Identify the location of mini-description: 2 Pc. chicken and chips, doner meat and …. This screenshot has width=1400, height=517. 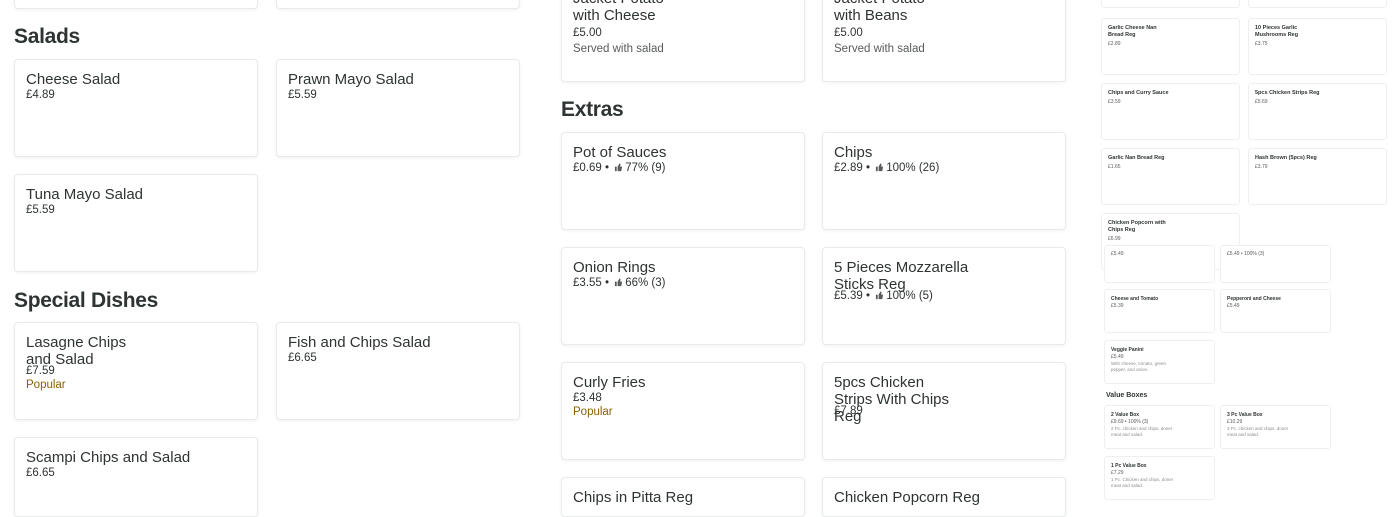
(1142, 431).